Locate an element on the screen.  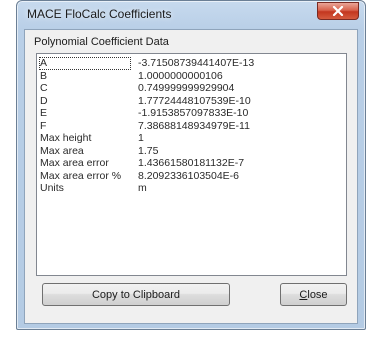
coefficient-value: 1.43661580181132E-7 is located at coordinates (191, 163).